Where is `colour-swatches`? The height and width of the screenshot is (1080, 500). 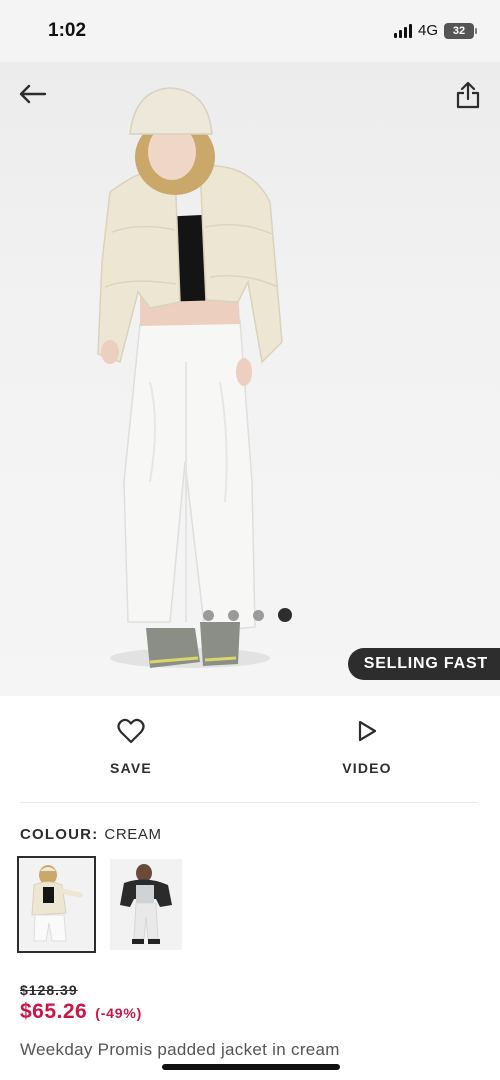 colour-swatches is located at coordinates (99, 904).